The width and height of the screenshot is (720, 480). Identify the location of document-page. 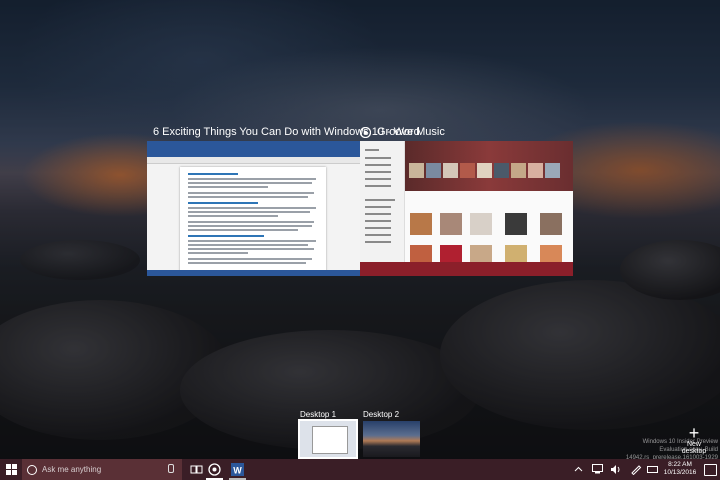
(253, 221).